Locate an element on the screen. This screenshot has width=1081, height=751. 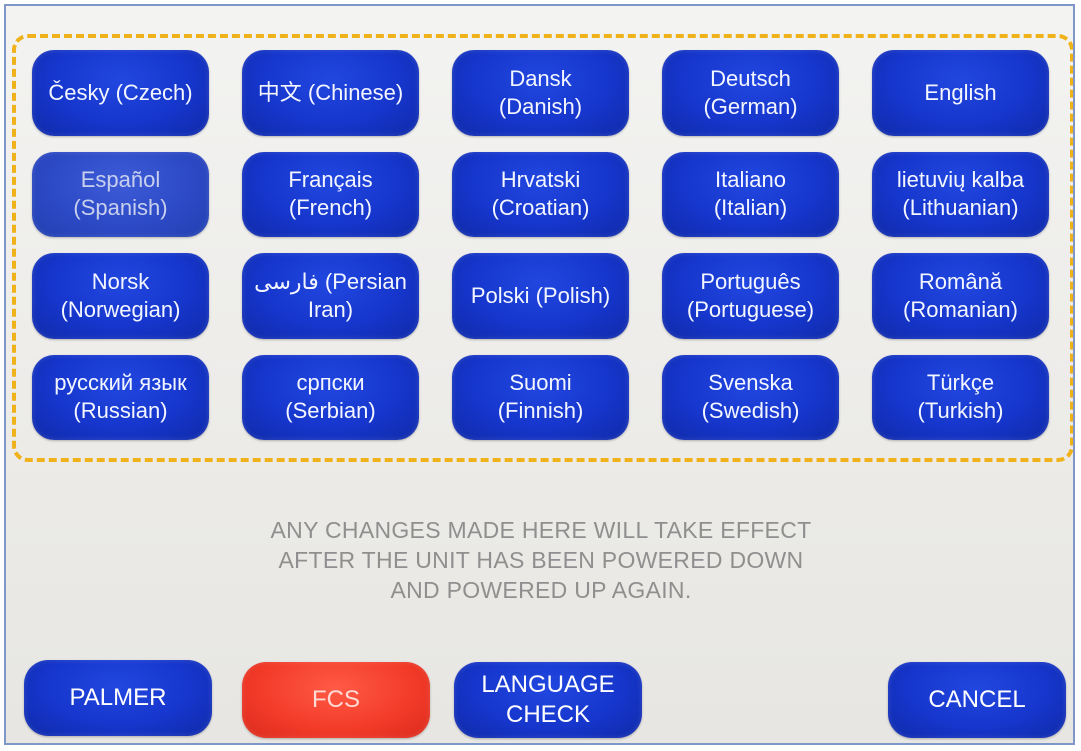
language-button-finnish: Suomi (Finnish) is located at coordinates (540, 397).